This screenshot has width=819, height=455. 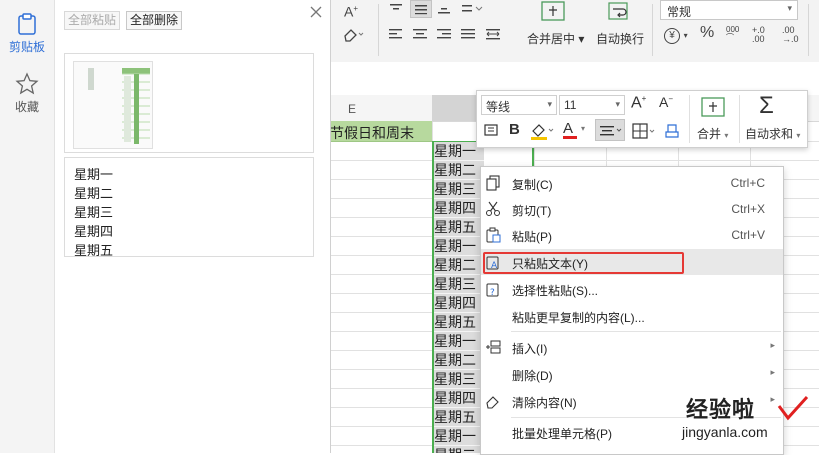 I want to click on favorites-tab: 收藏, so click(x=27, y=93).